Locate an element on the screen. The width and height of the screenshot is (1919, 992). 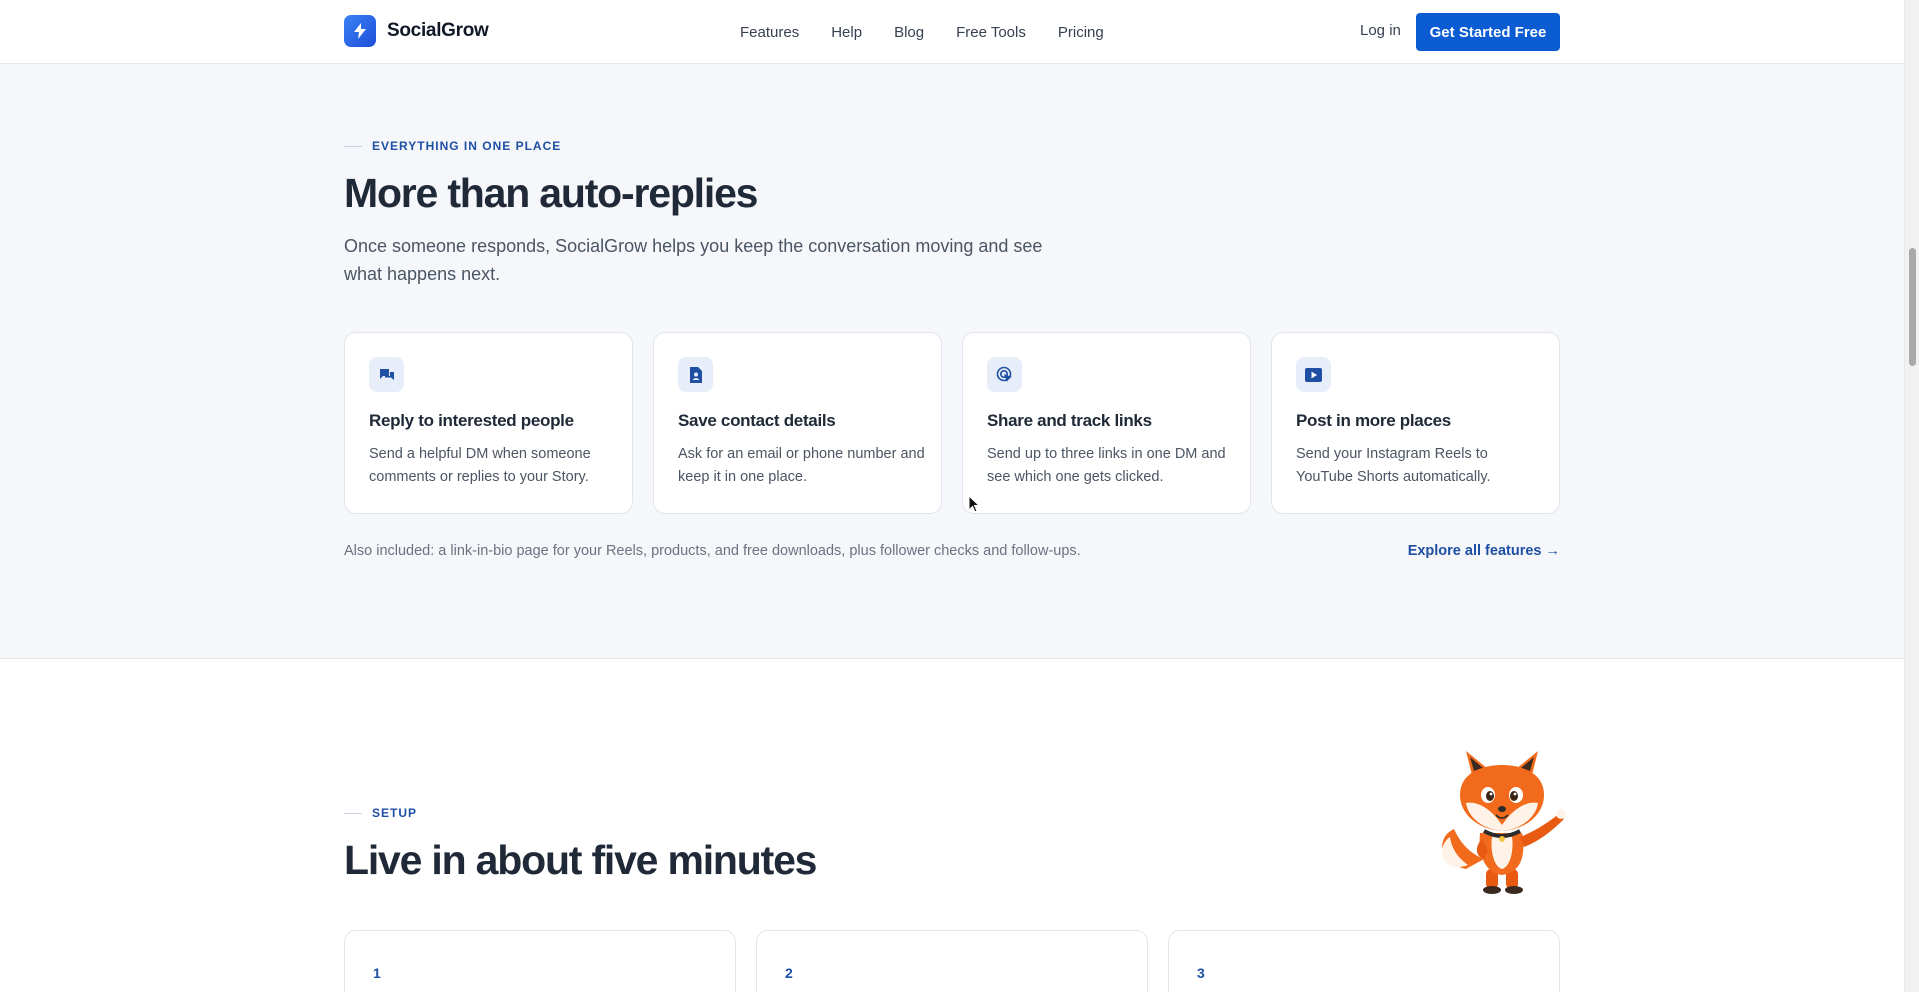
brand-logo: SocialGrow is located at coordinates (416, 31).